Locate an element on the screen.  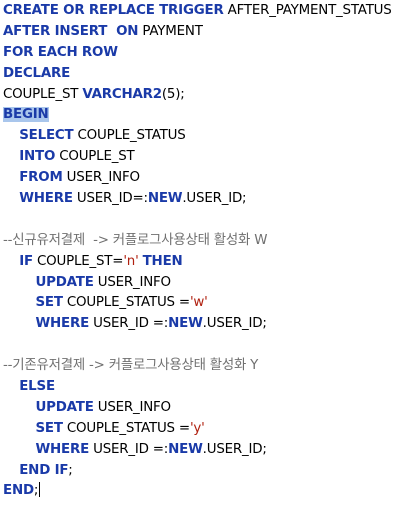
sql-keyword: VARCHAR2 is located at coordinates (122, 94).